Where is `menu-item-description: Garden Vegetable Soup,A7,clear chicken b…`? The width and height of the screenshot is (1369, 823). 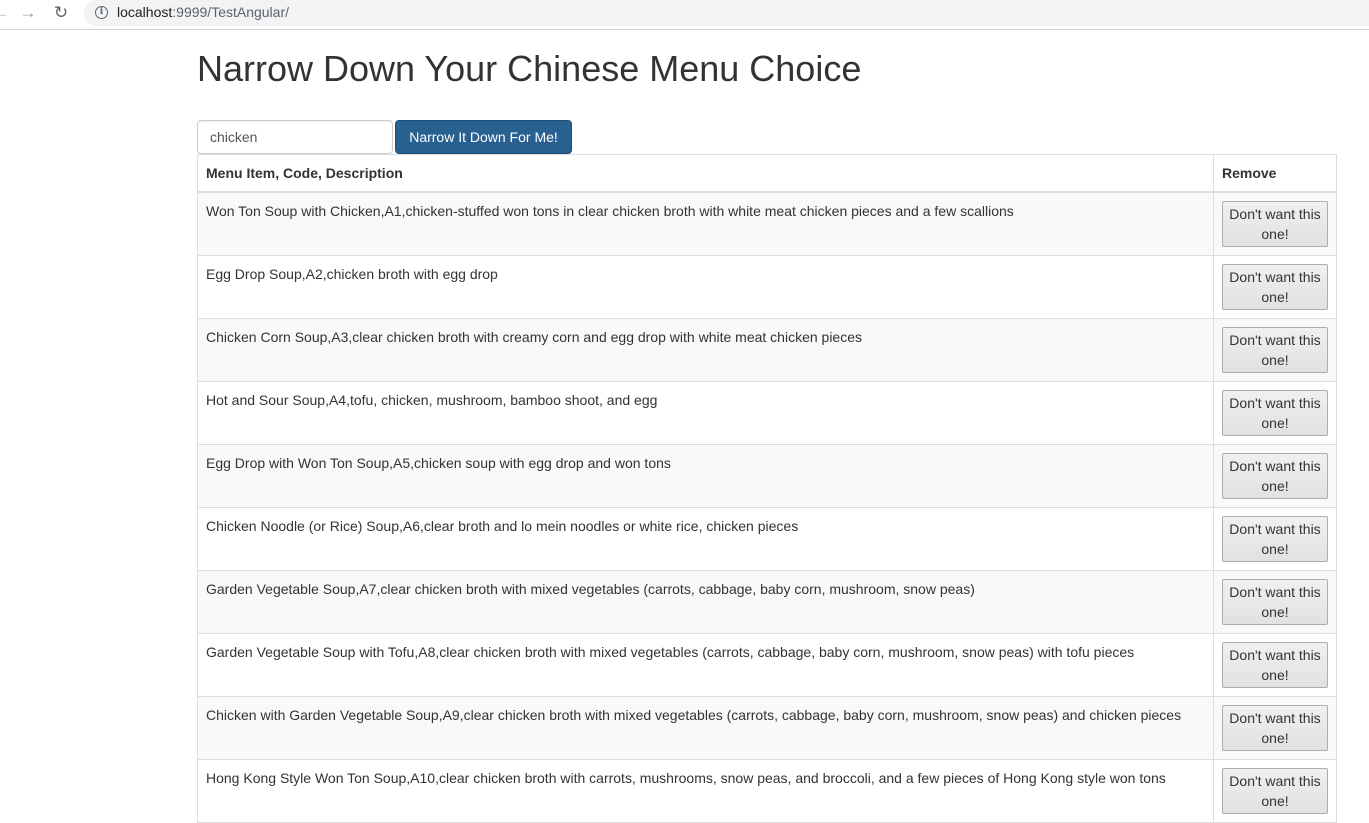 menu-item-description: Garden Vegetable Soup,A7,clear chicken b… is located at coordinates (705, 602).